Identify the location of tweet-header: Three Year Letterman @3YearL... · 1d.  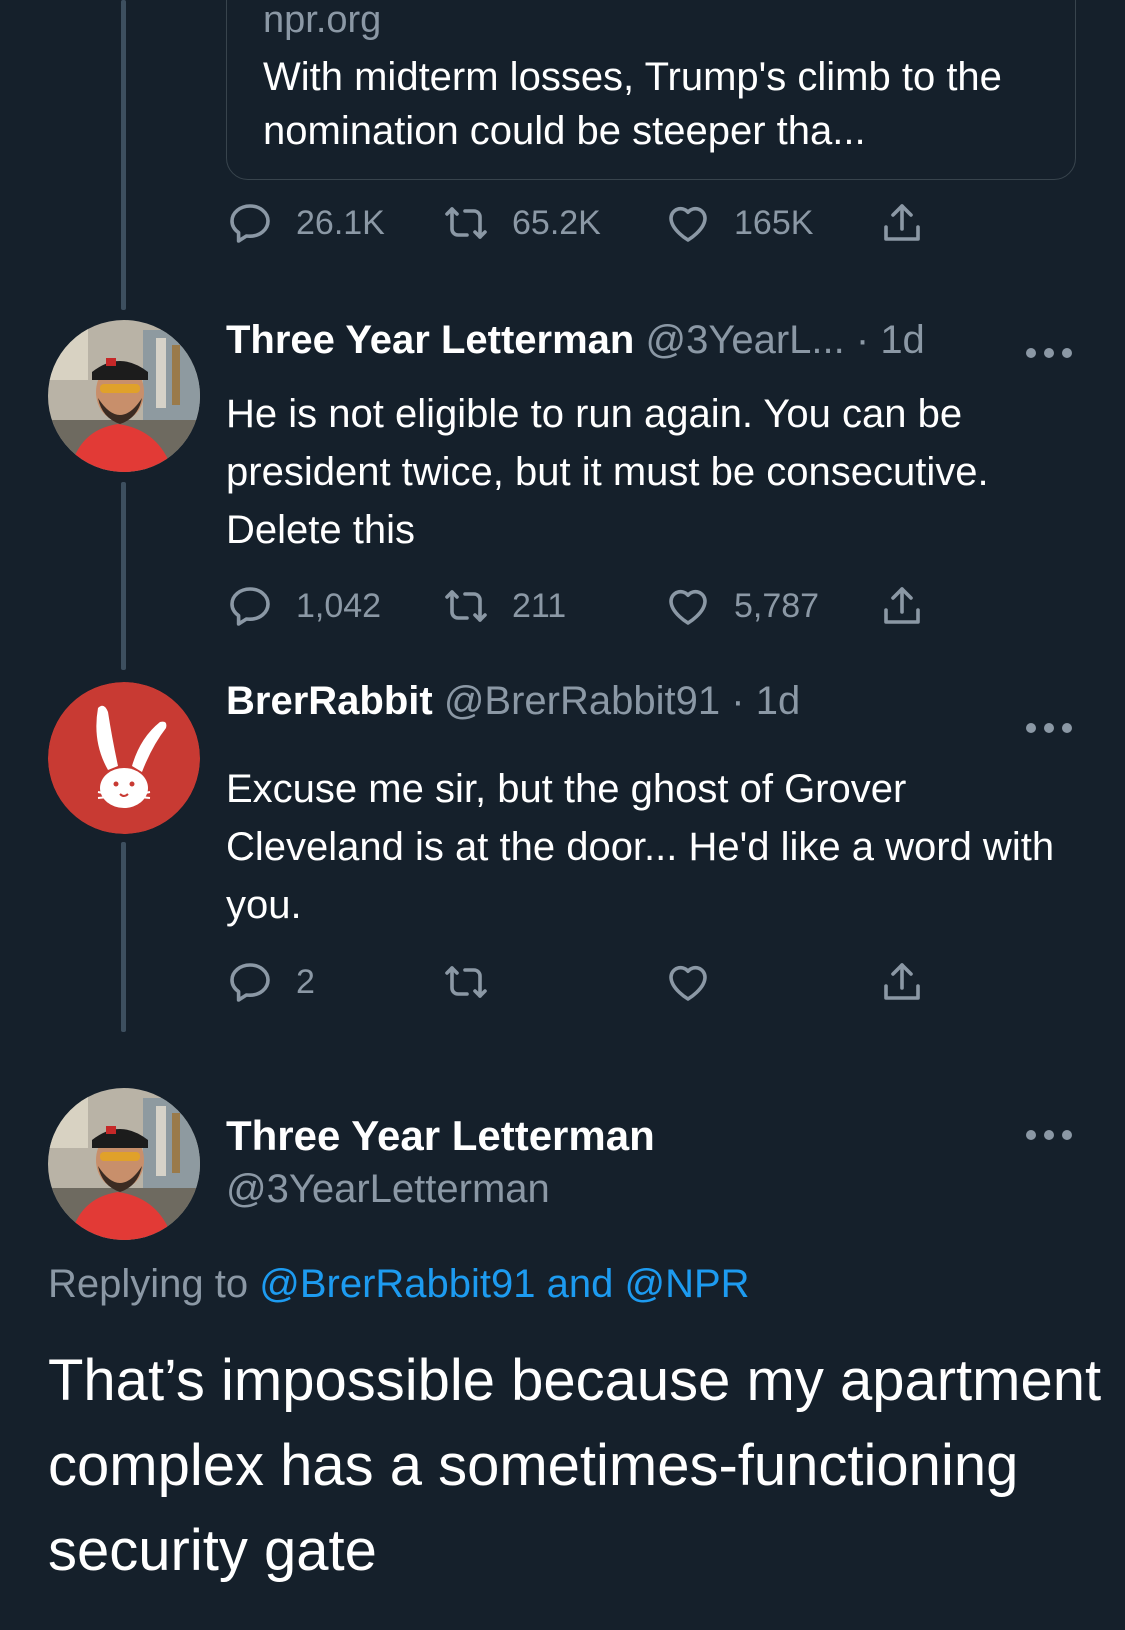
(575, 340).